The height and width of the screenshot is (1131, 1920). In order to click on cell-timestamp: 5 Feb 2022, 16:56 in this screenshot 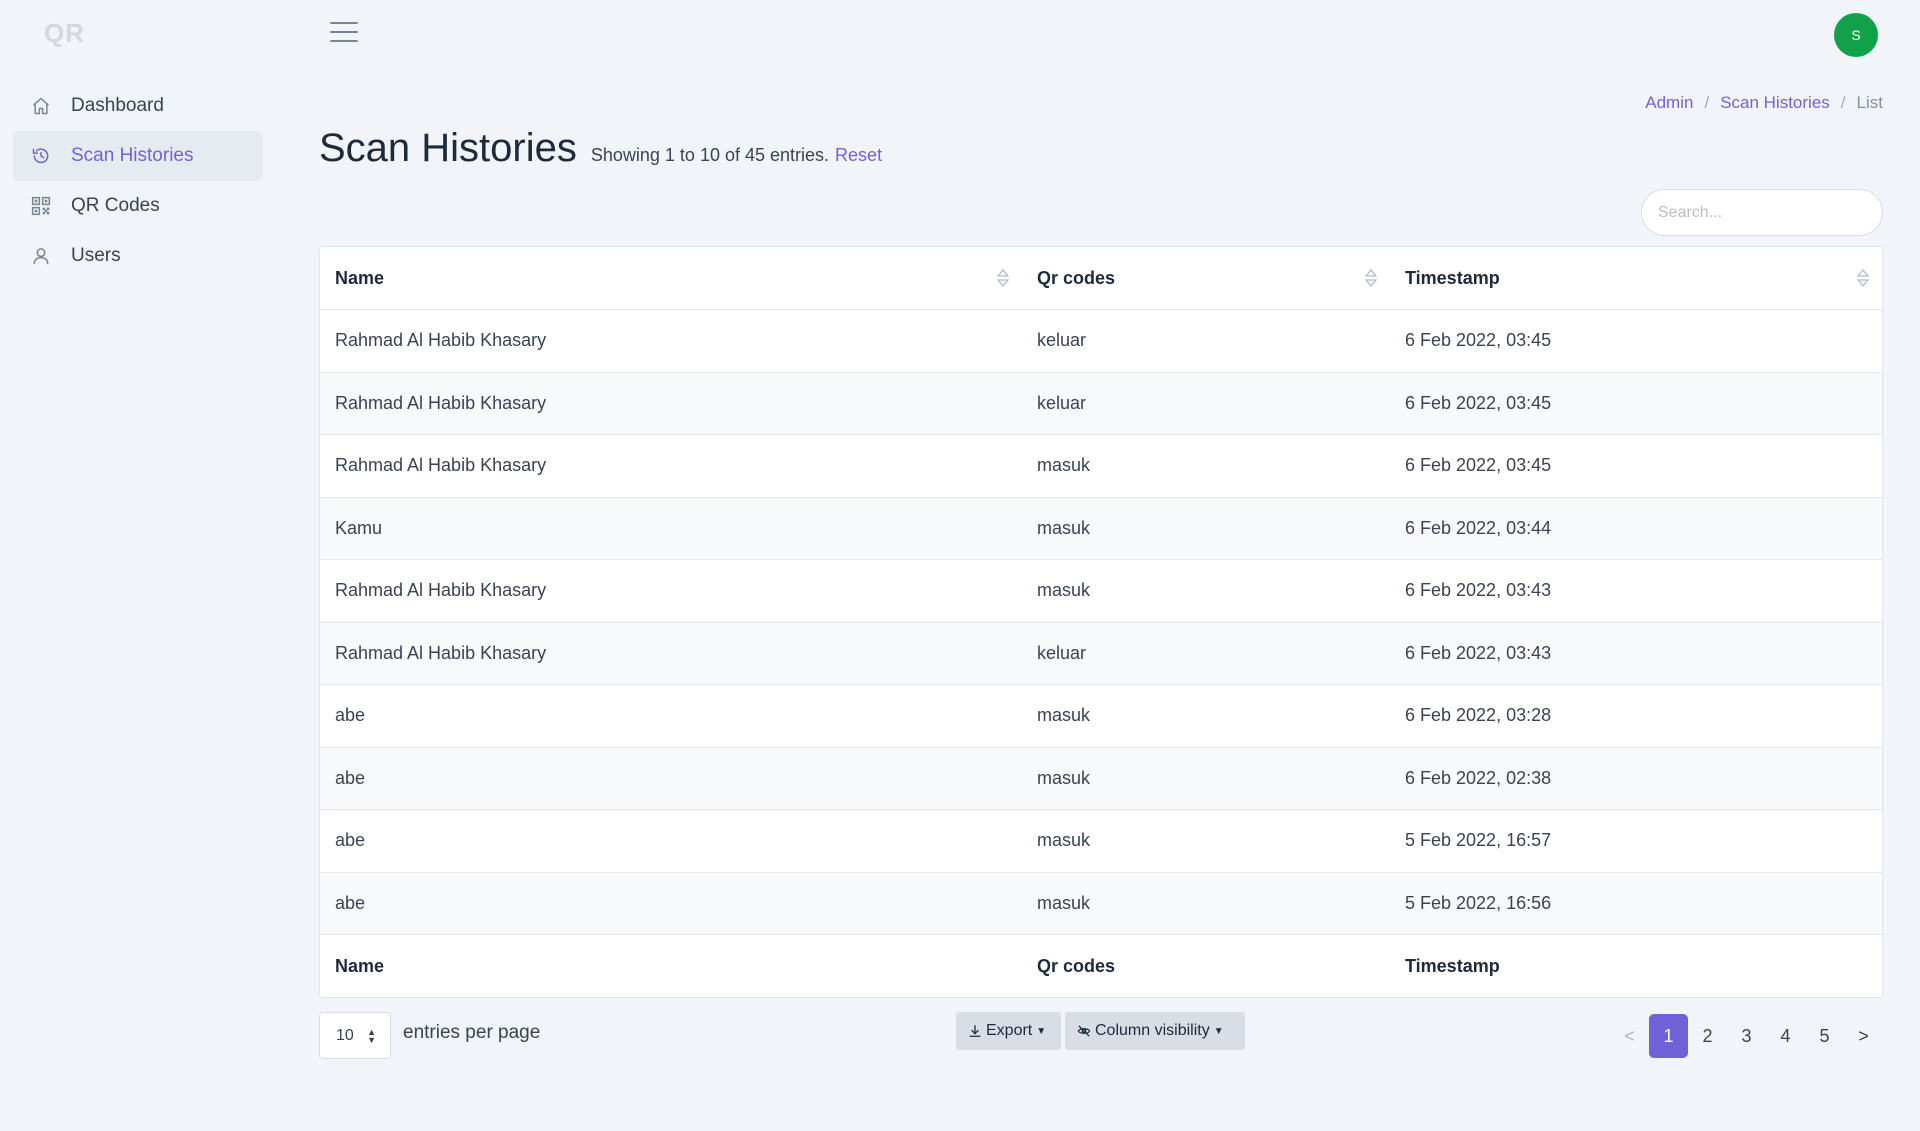, I will do `click(1636, 903)`.